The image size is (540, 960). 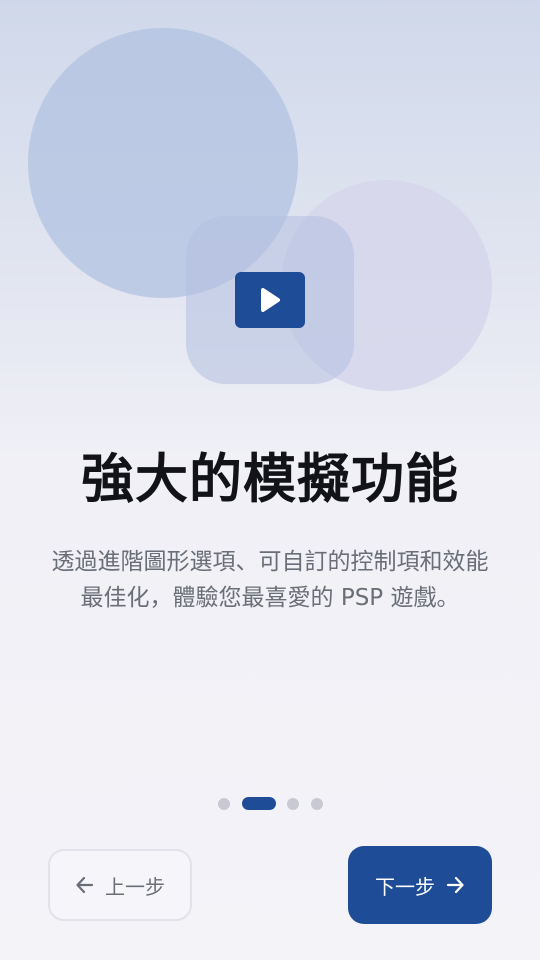 I want to click on previous-button: 上一步, so click(x=120, y=885).